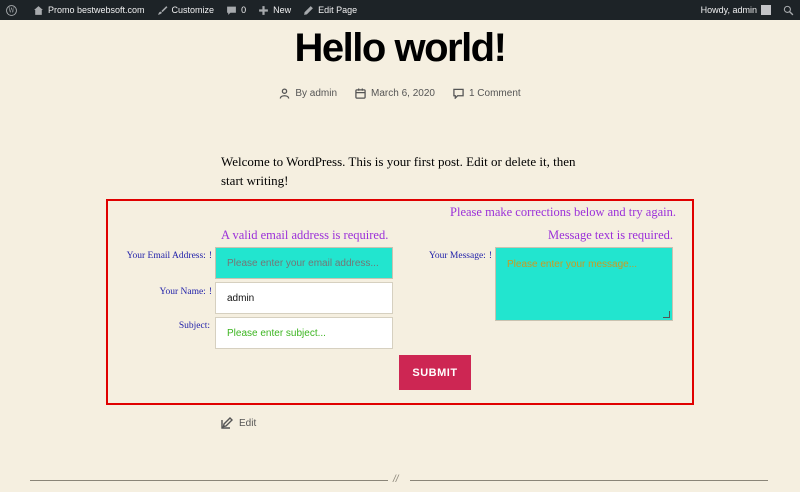  I want to click on site-name: Promo bestwebsoft.com, so click(96, 10).